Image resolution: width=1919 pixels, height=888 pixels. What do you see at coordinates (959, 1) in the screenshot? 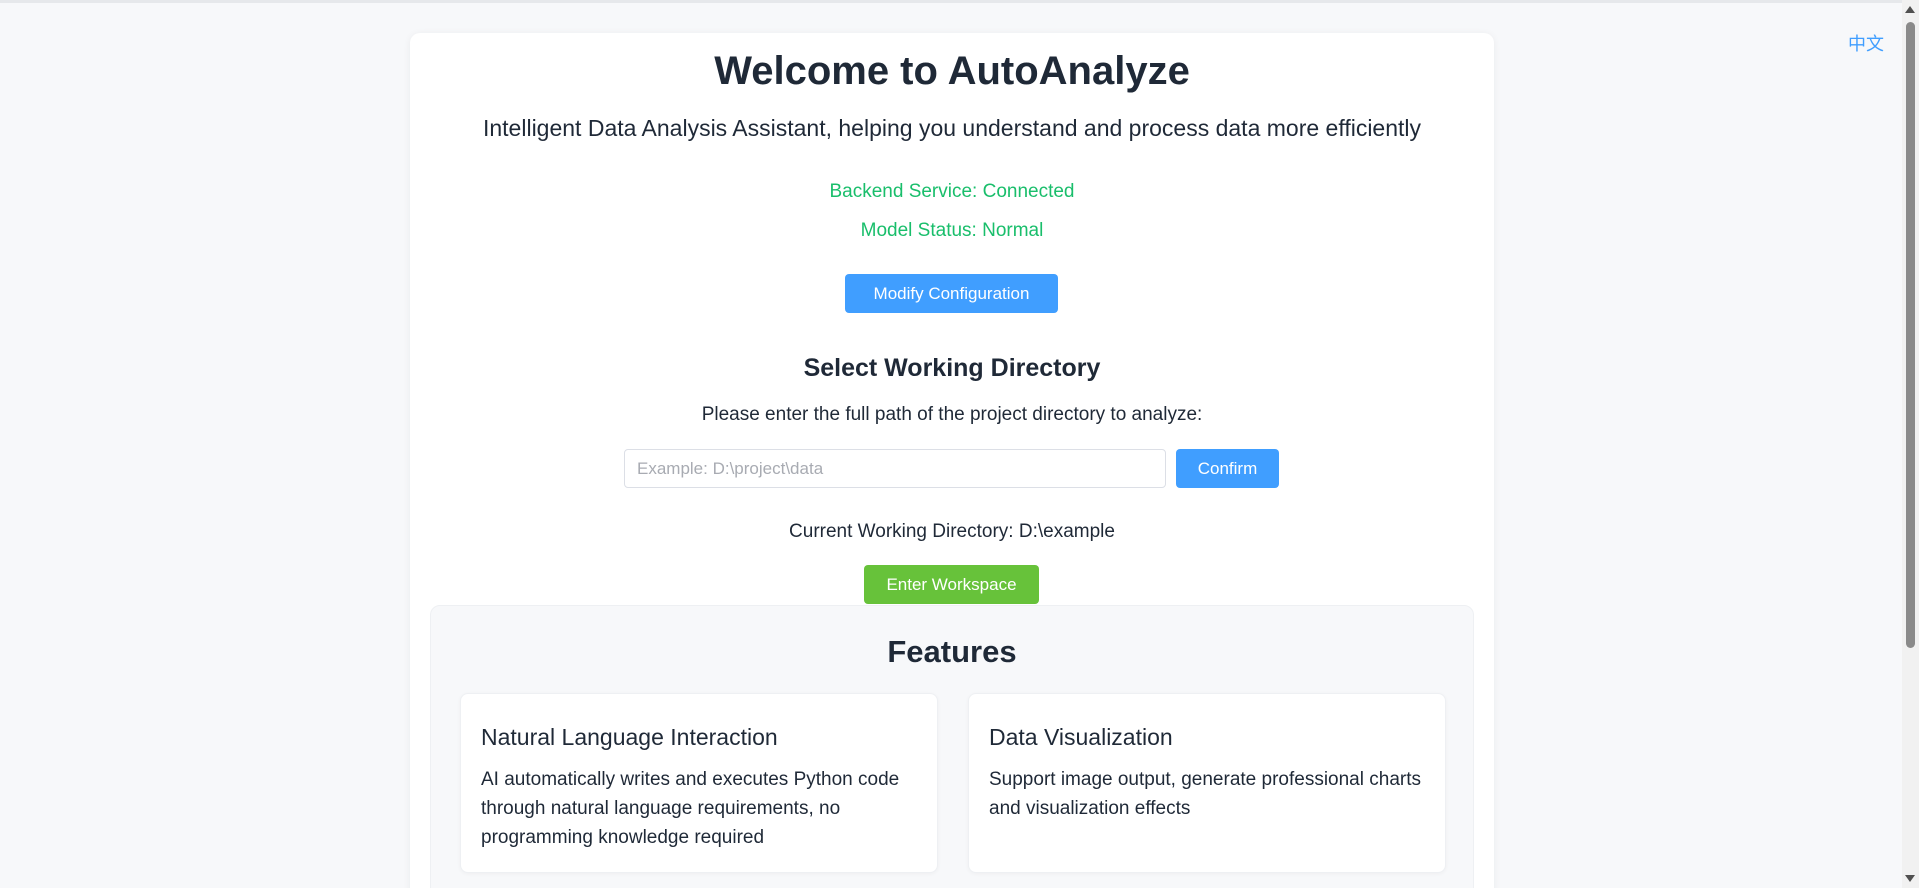
I see `top-divider` at bounding box center [959, 1].